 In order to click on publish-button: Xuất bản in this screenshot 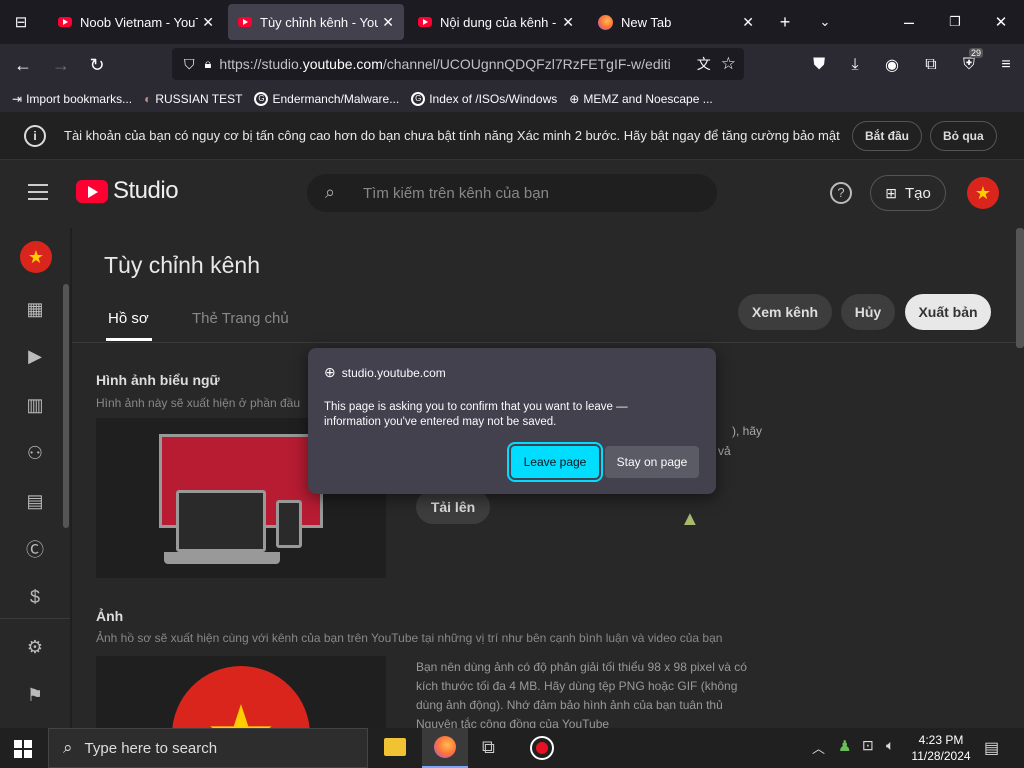, I will do `click(948, 312)`.